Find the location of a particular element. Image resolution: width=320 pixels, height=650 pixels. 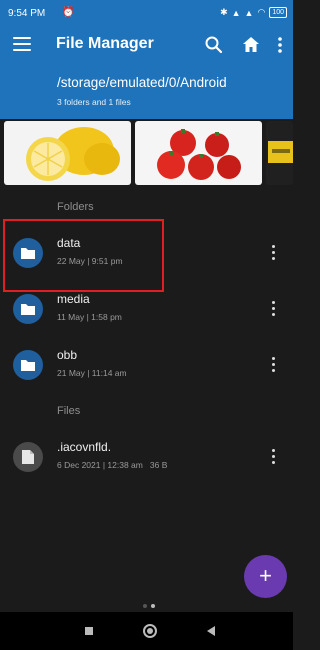

home-nav-icon is located at coordinates (150, 631).